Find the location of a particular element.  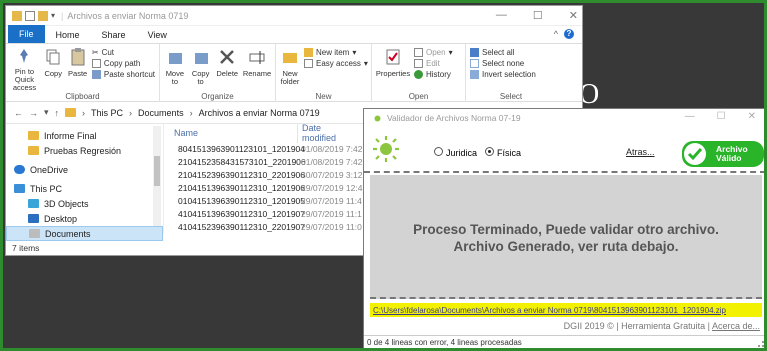

new-item-icon is located at coordinates (308, 52).